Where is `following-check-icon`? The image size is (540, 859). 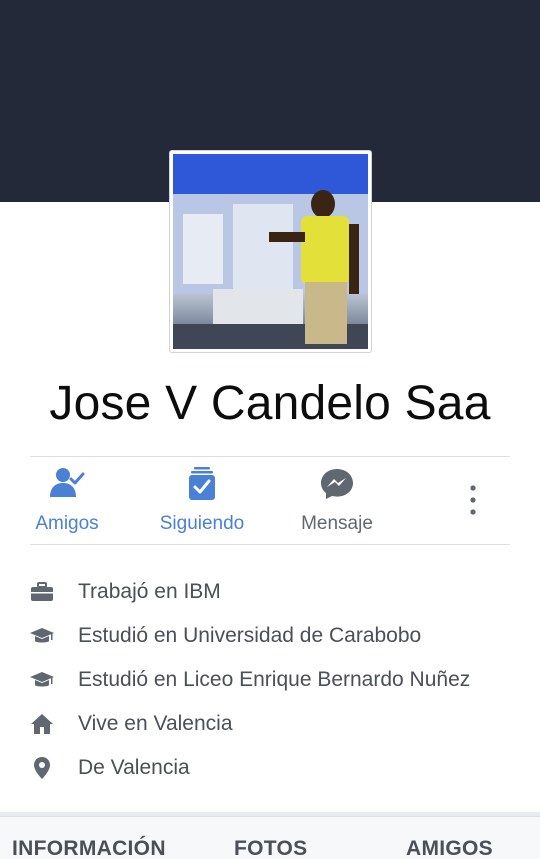
following-check-icon is located at coordinates (202, 483).